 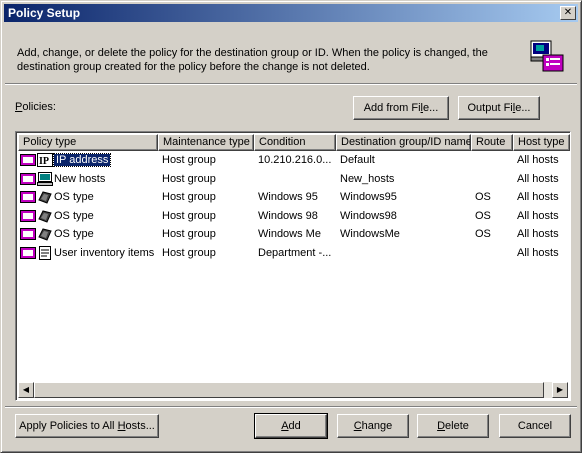 What do you see at coordinates (294, 179) in the screenshot?
I see `table-row: New hosts Host group New_hosts All hosts` at bounding box center [294, 179].